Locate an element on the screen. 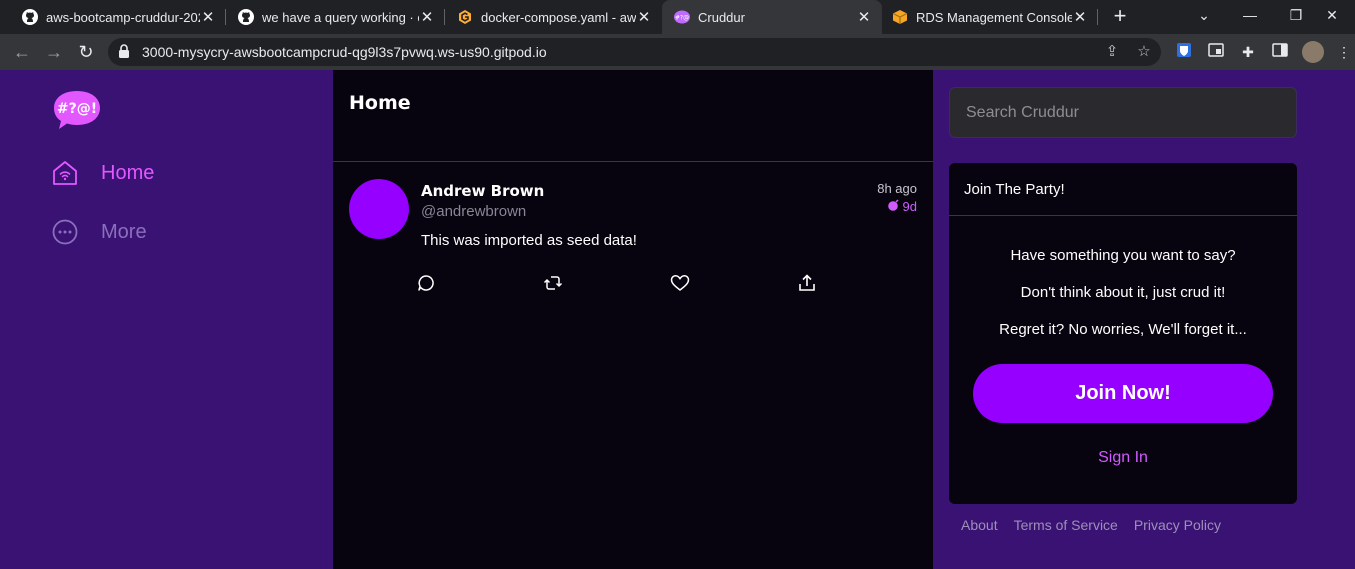  nav-item-more: More is located at coordinates (99, 232).